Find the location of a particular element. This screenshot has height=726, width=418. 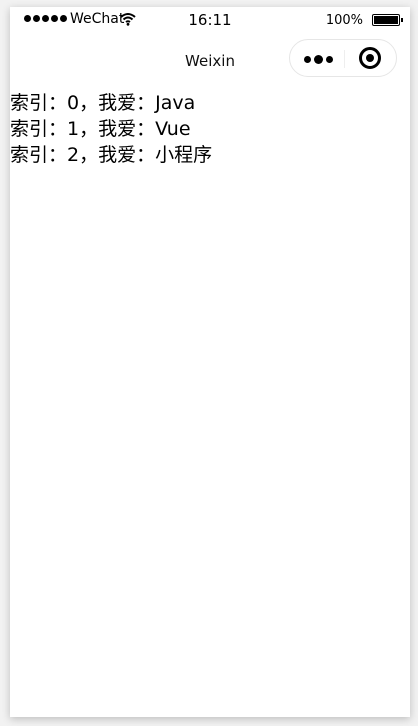

list-item: 索引：0，我爱：Java is located at coordinates (103, 103).